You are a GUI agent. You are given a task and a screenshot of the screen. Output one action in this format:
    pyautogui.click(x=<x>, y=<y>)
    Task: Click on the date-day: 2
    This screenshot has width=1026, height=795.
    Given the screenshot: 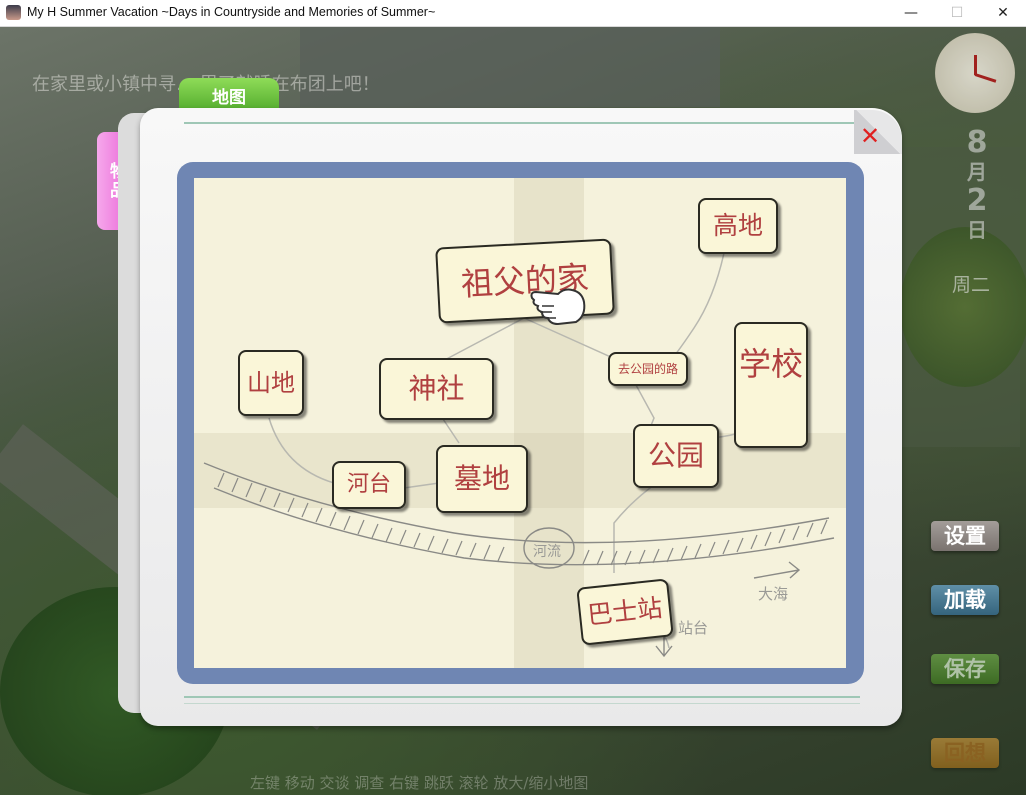 What is the action you would take?
    pyautogui.click(x=977, y=200)
    